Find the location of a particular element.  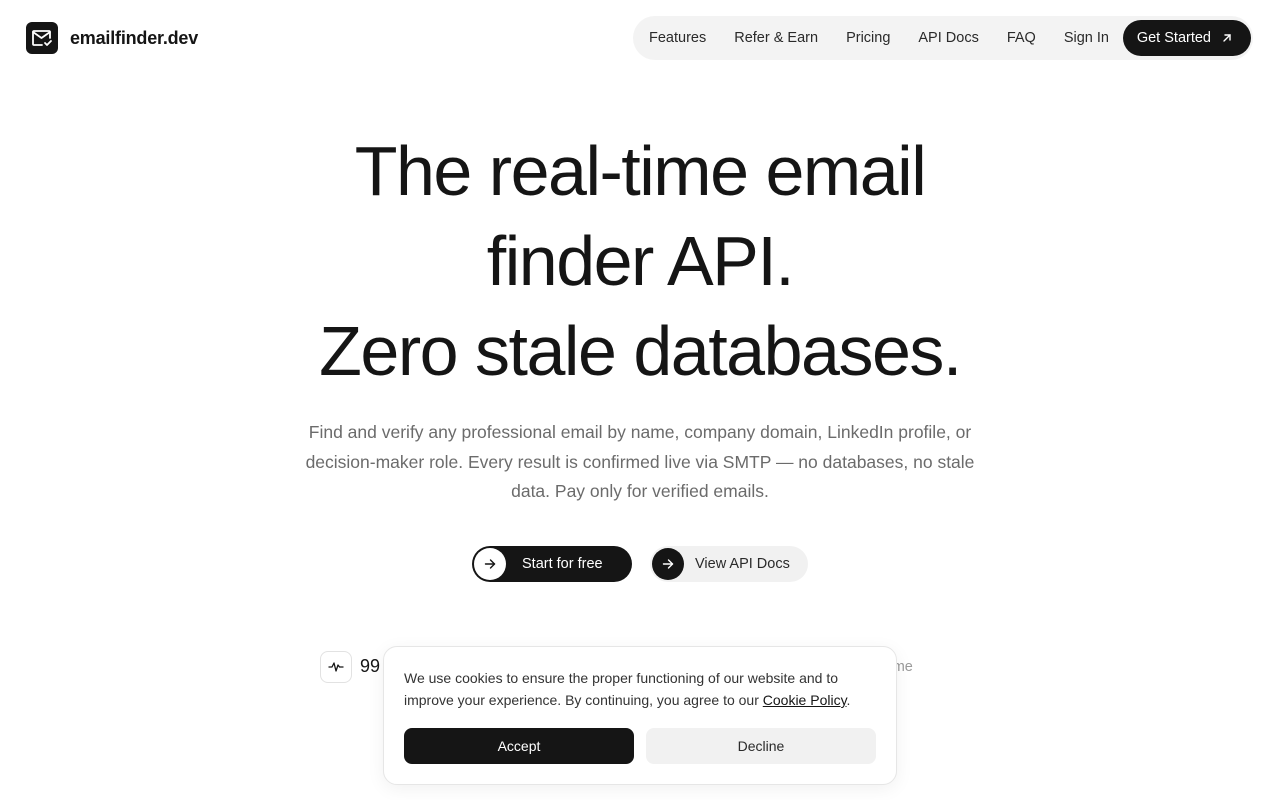

get-started-button: Get Started is located at coordinates (1186, 38).